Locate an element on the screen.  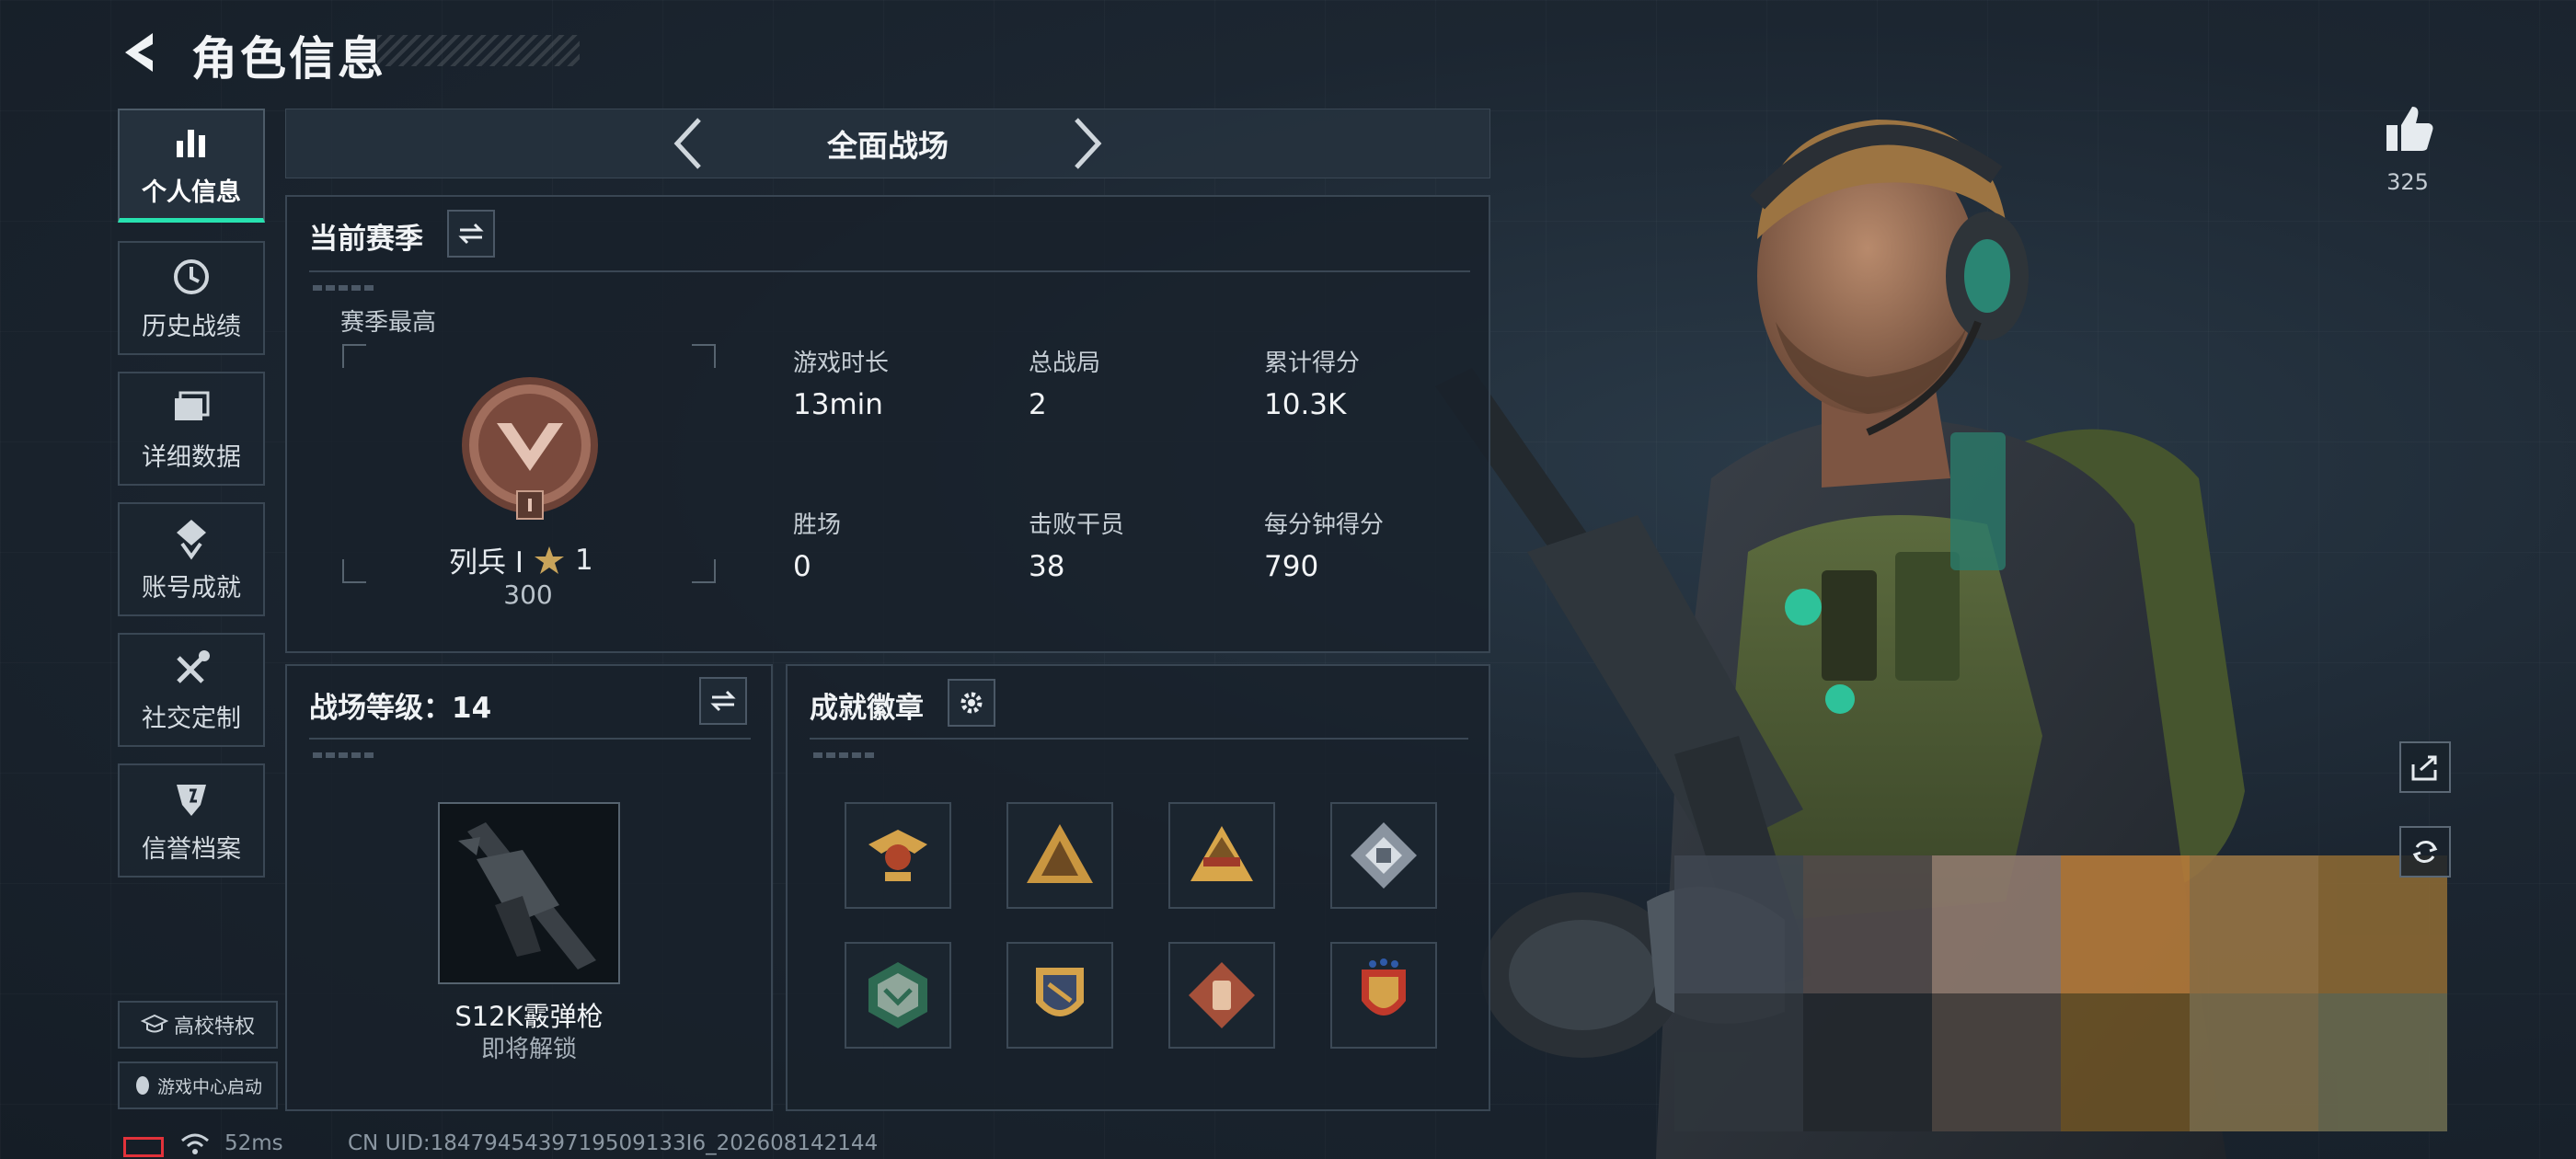
nav-item-personal-info: 个人信息 is located at coordinates (191, 166).